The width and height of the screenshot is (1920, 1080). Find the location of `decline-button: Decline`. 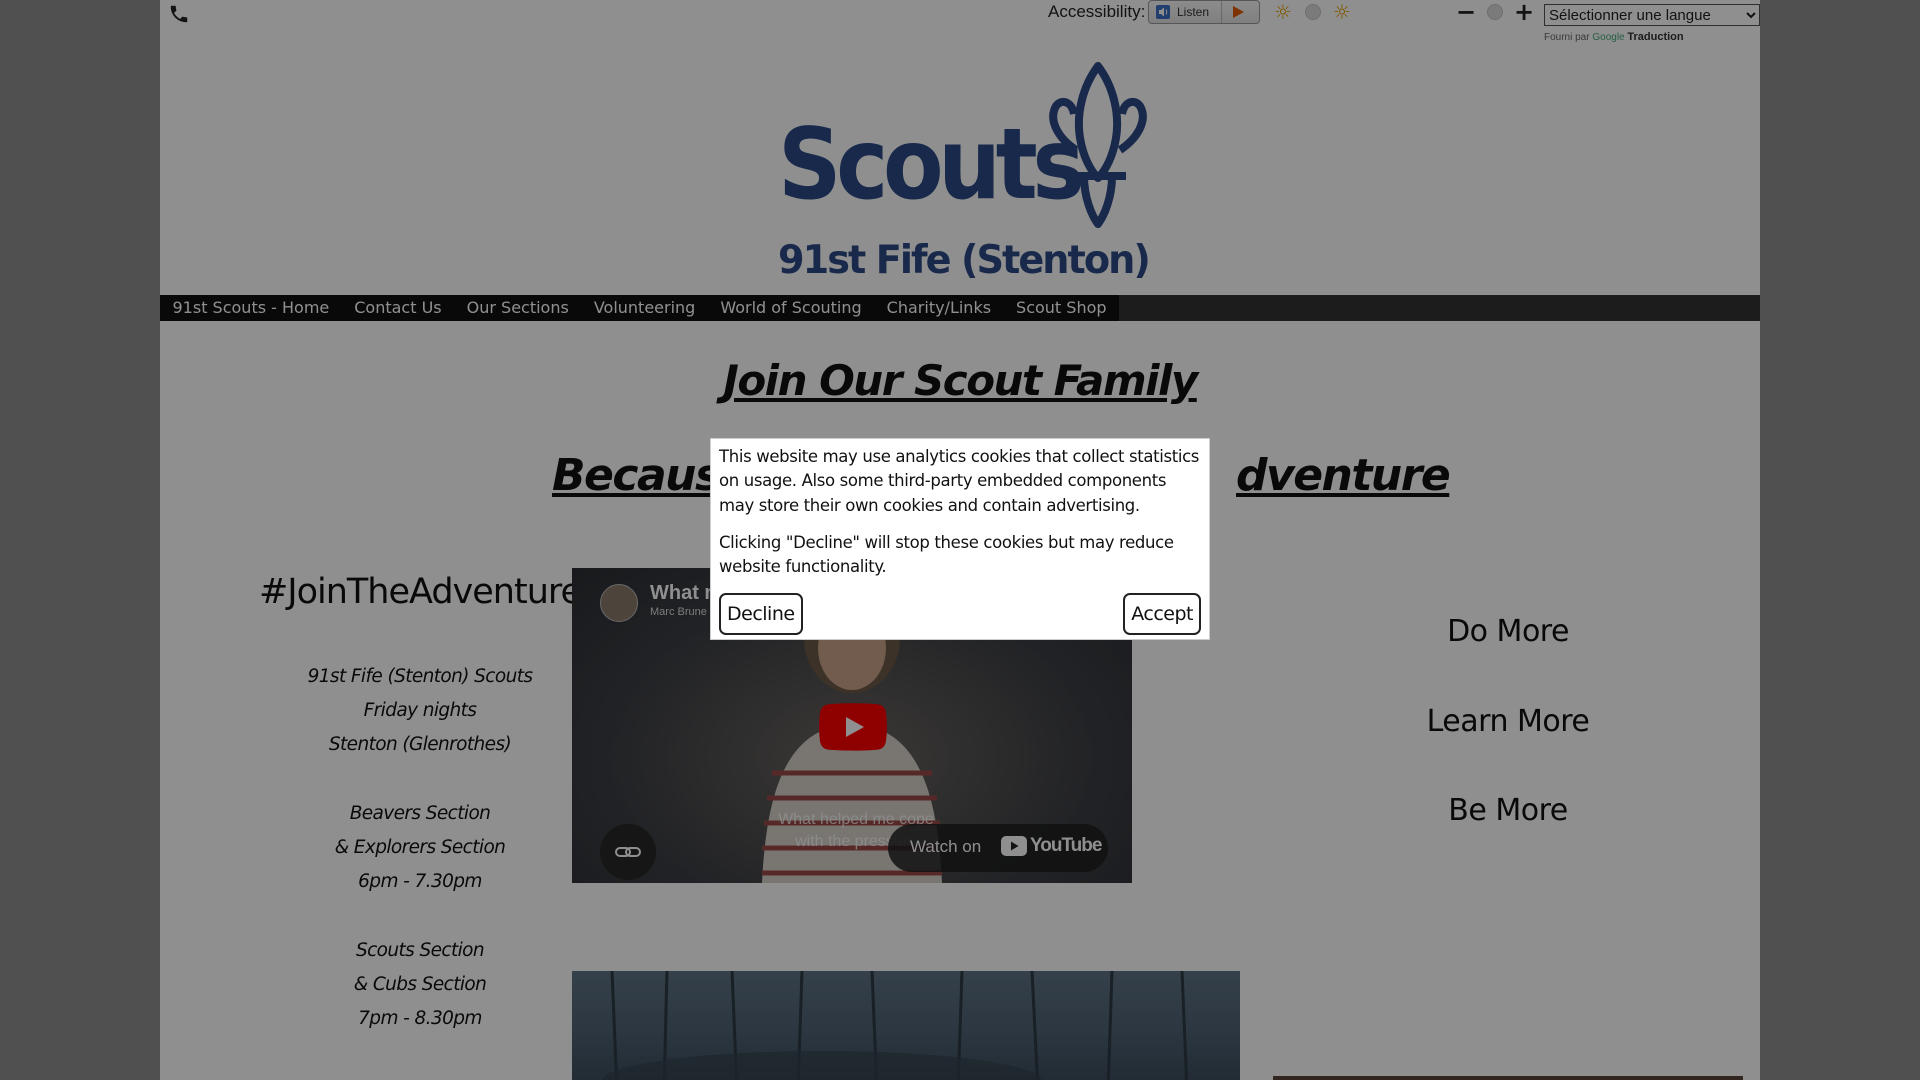

decline-button: Decline is located at coordinates (761, 614).